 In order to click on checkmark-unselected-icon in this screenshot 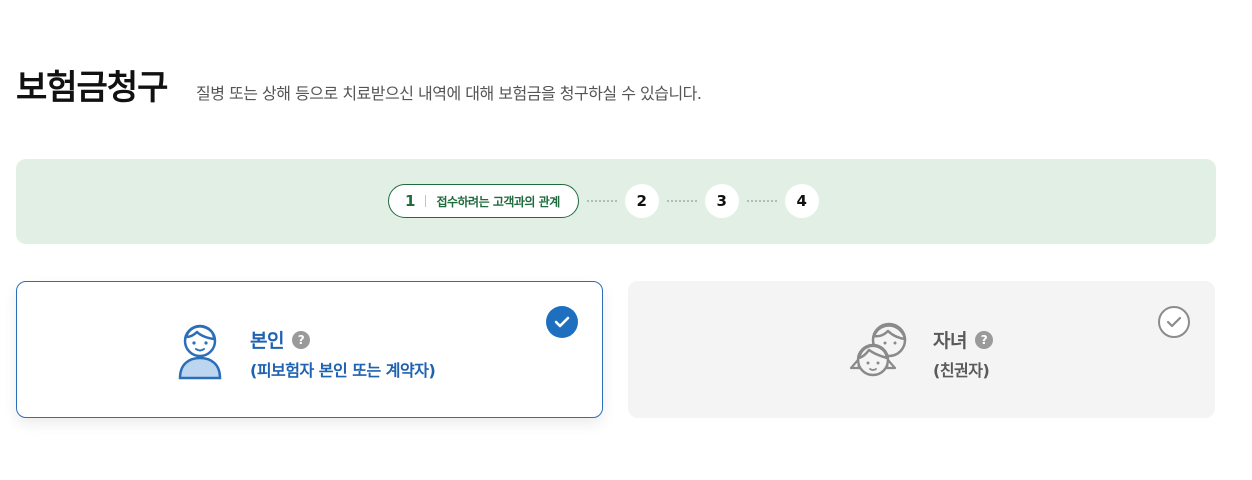, I will do `click(1174, 322)`.